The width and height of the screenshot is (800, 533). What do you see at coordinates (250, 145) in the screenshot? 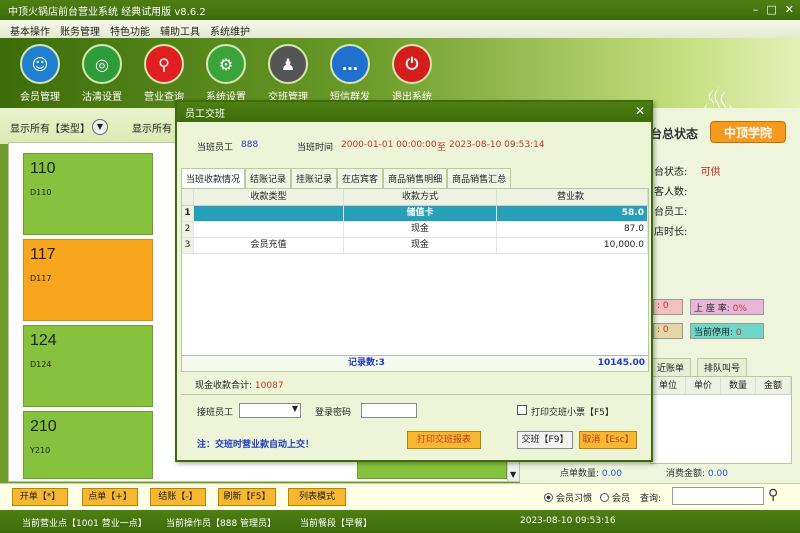
I see `staff-value: 888` at bounding box center [250, 145].